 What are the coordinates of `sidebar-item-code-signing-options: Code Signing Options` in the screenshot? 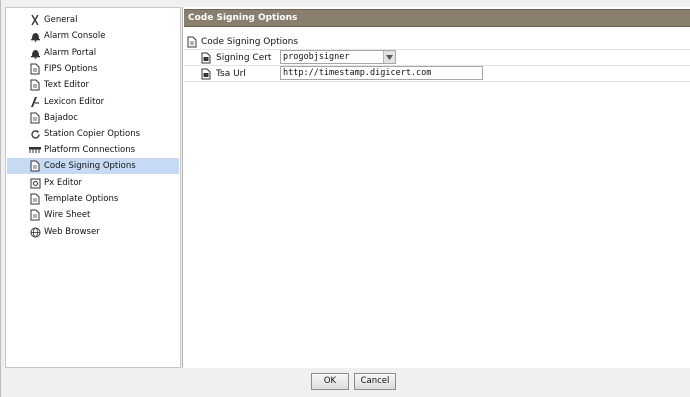 It's located at (93, 166).